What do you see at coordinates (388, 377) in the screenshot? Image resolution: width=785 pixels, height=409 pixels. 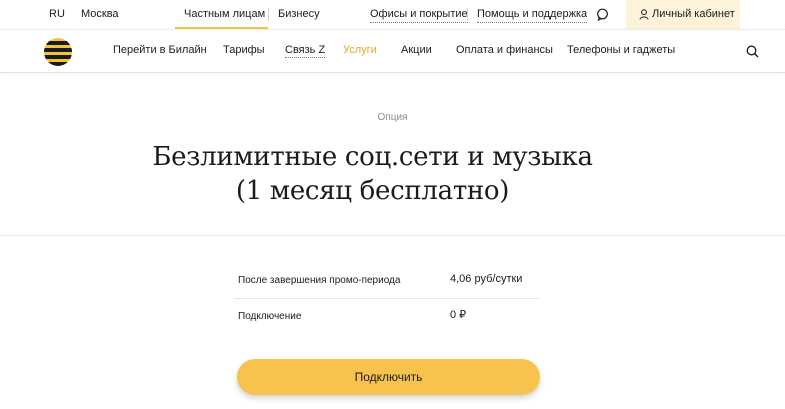 I see `connect-button: Подключить` at bounding box center [388, 377].